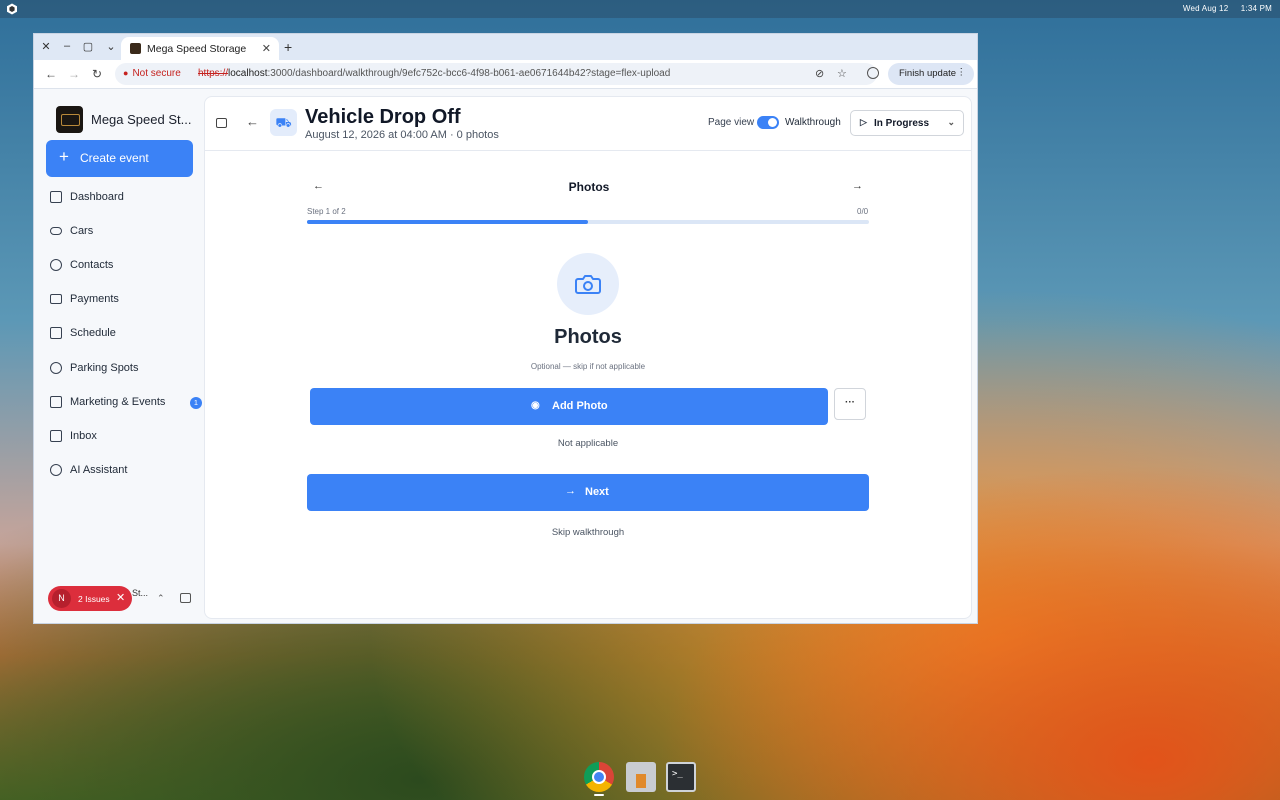 The width and height of the screenshot is (1280, 800). Describe the element at coordinates (121, 300) in the screenshot. I see `sidebar-item-payments: Payments` at that location.